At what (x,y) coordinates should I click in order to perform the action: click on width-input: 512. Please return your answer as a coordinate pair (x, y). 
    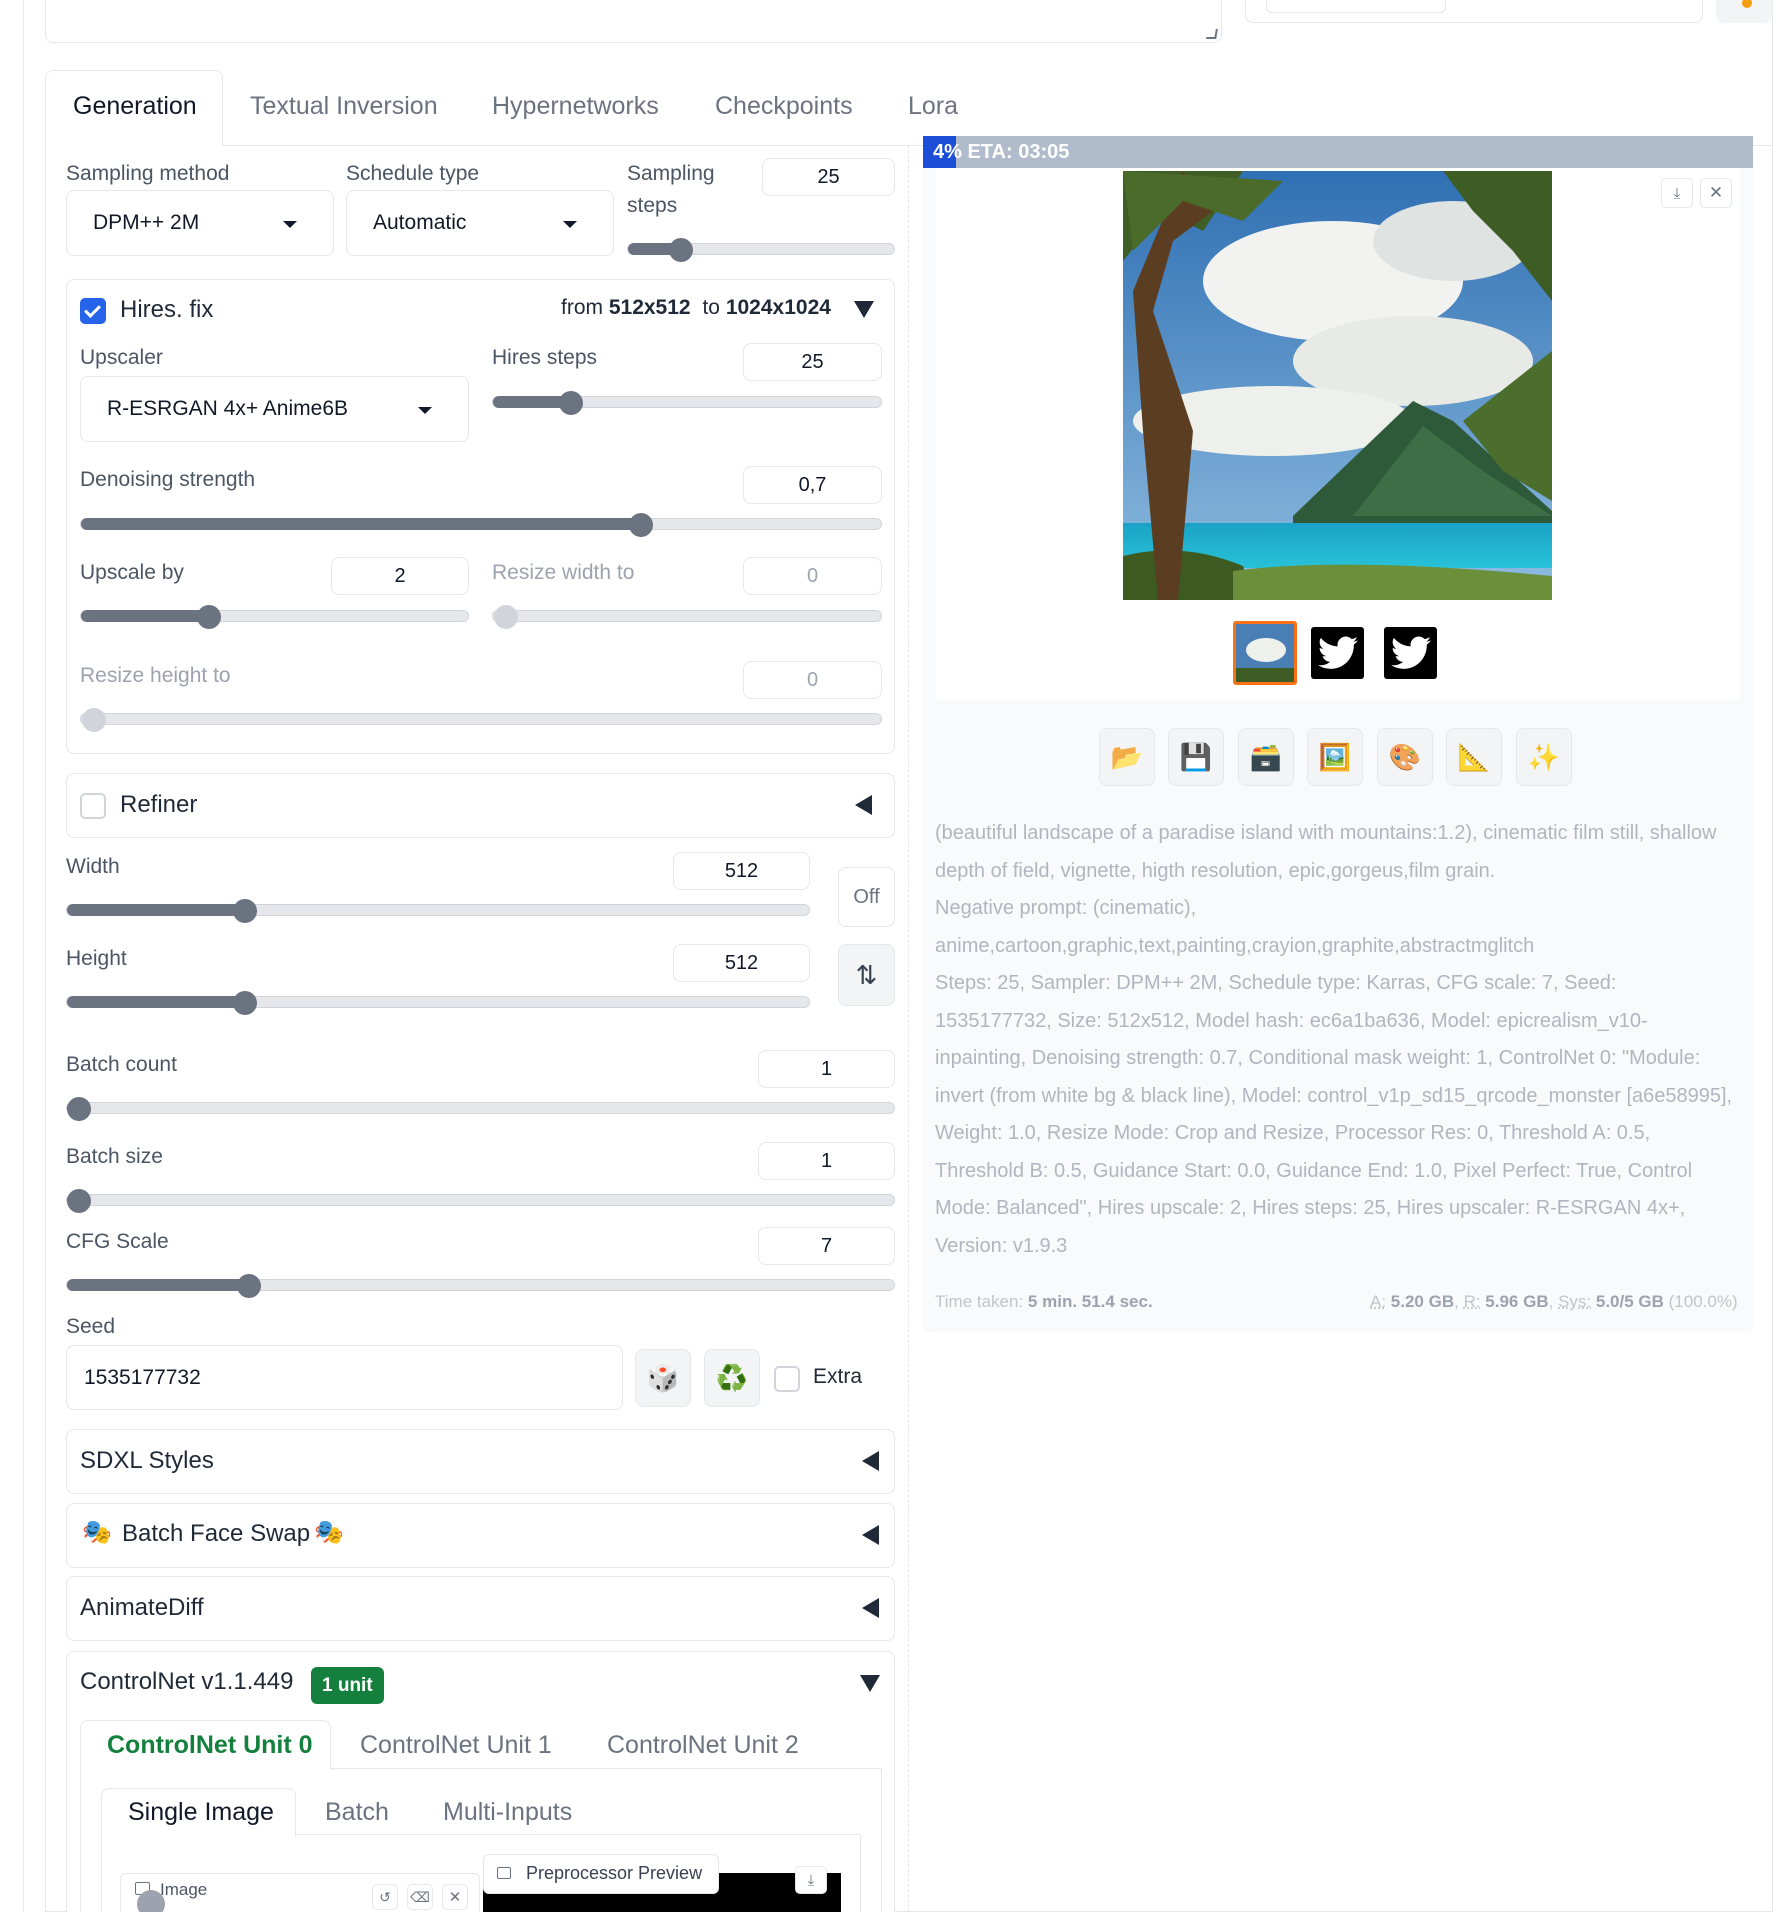
    Looking at the image, I should click on (741, 871).